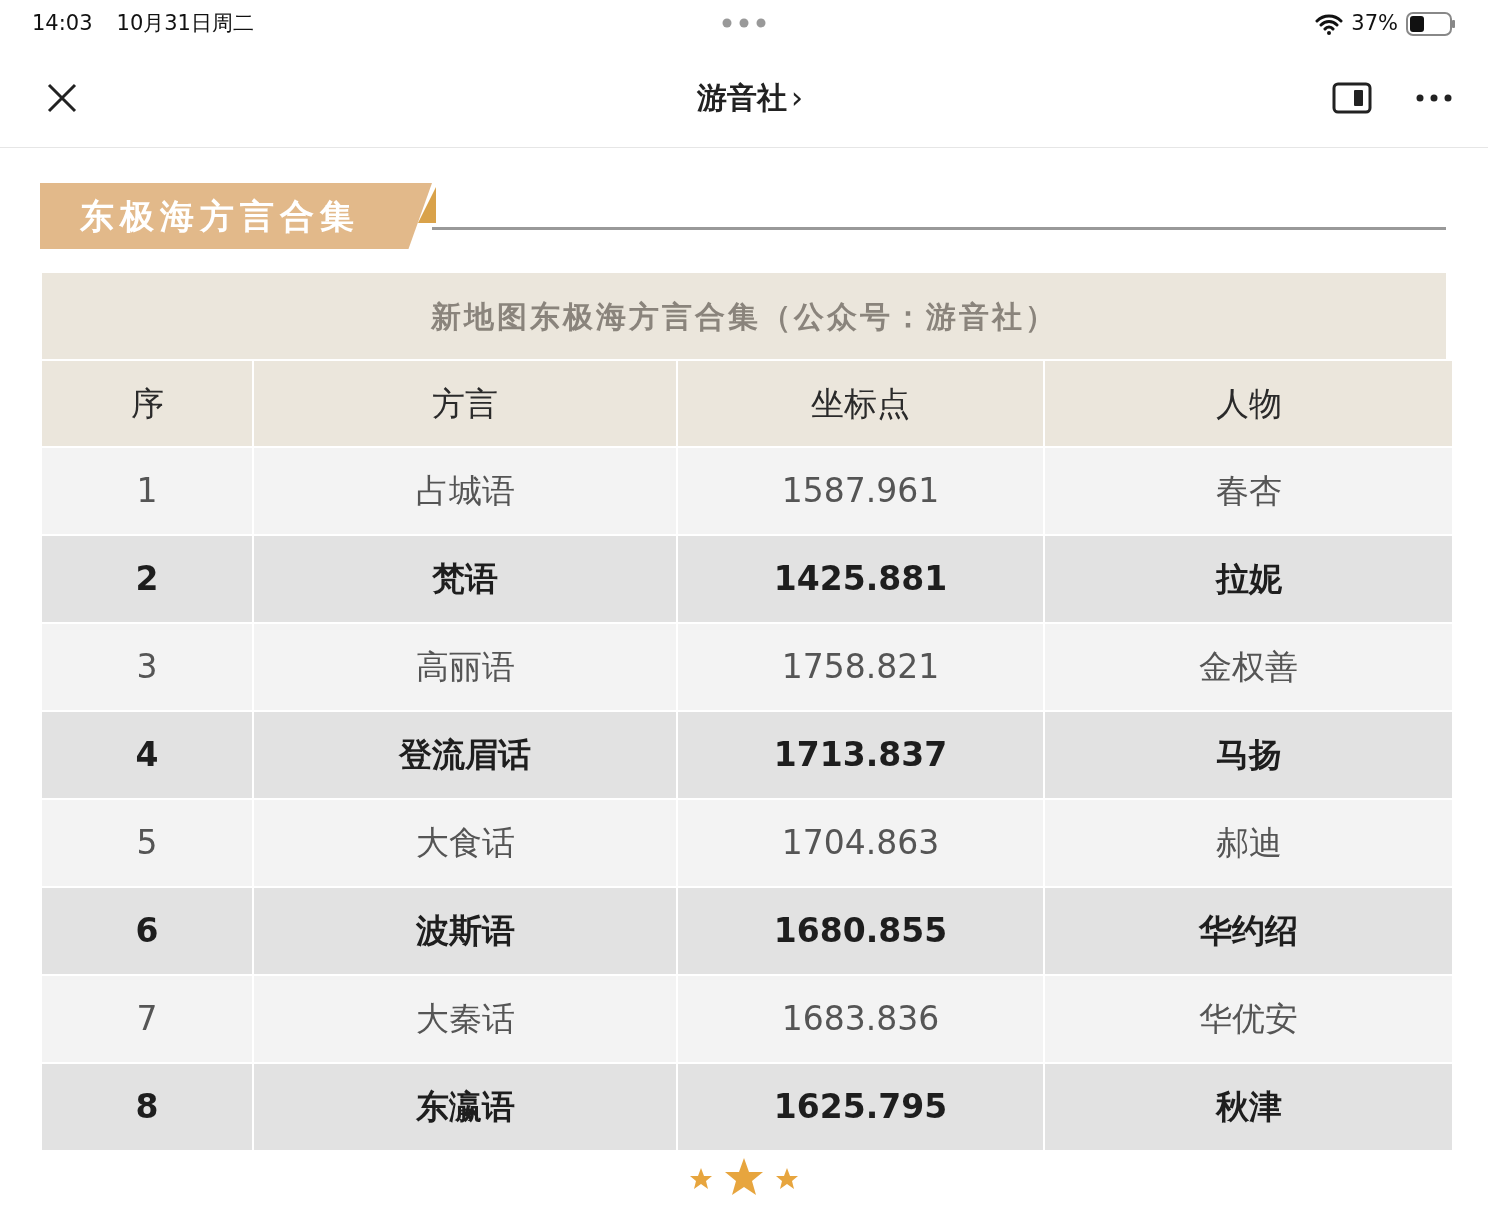 The image size is (1488, 1225). Describe the element at coordinates (185, 24) in the screenshot. I see `status-date: 10月31日周二` at that location.